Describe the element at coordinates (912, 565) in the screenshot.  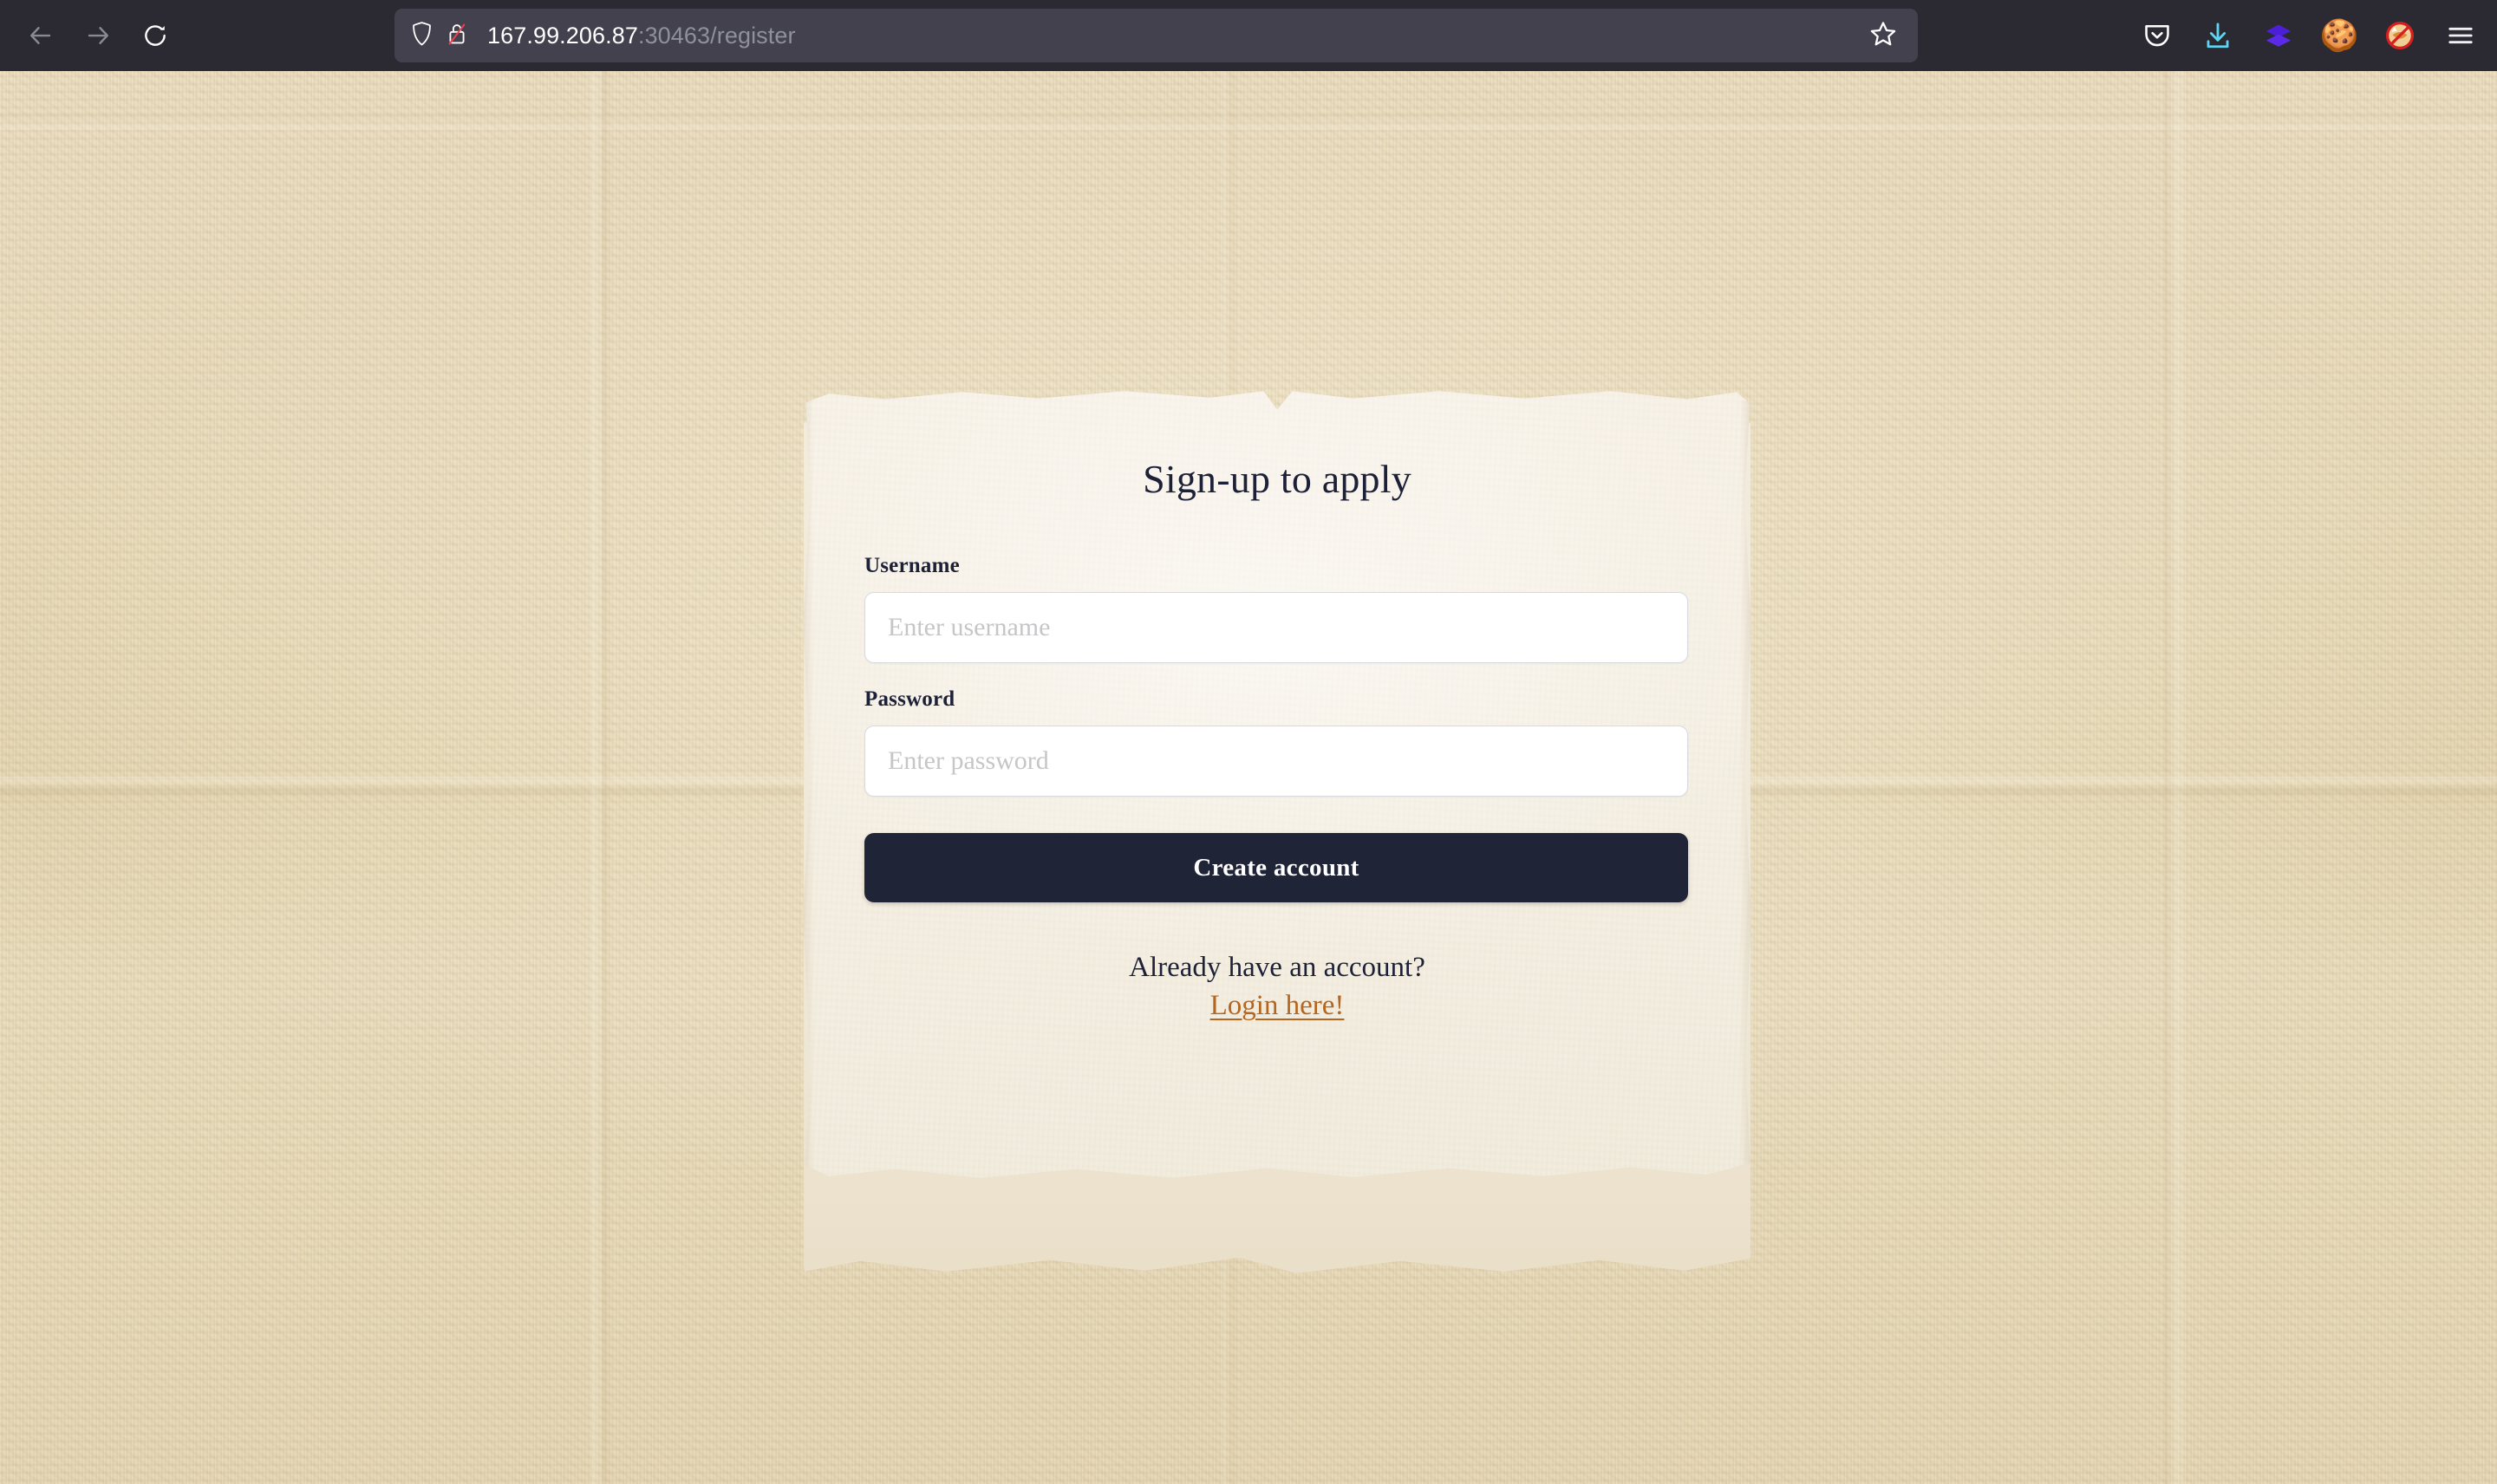
I see `username-label: Username` at that location.